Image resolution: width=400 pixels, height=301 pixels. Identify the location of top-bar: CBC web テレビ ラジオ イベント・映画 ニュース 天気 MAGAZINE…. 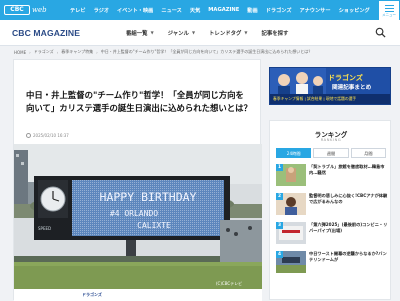
(200, 10).